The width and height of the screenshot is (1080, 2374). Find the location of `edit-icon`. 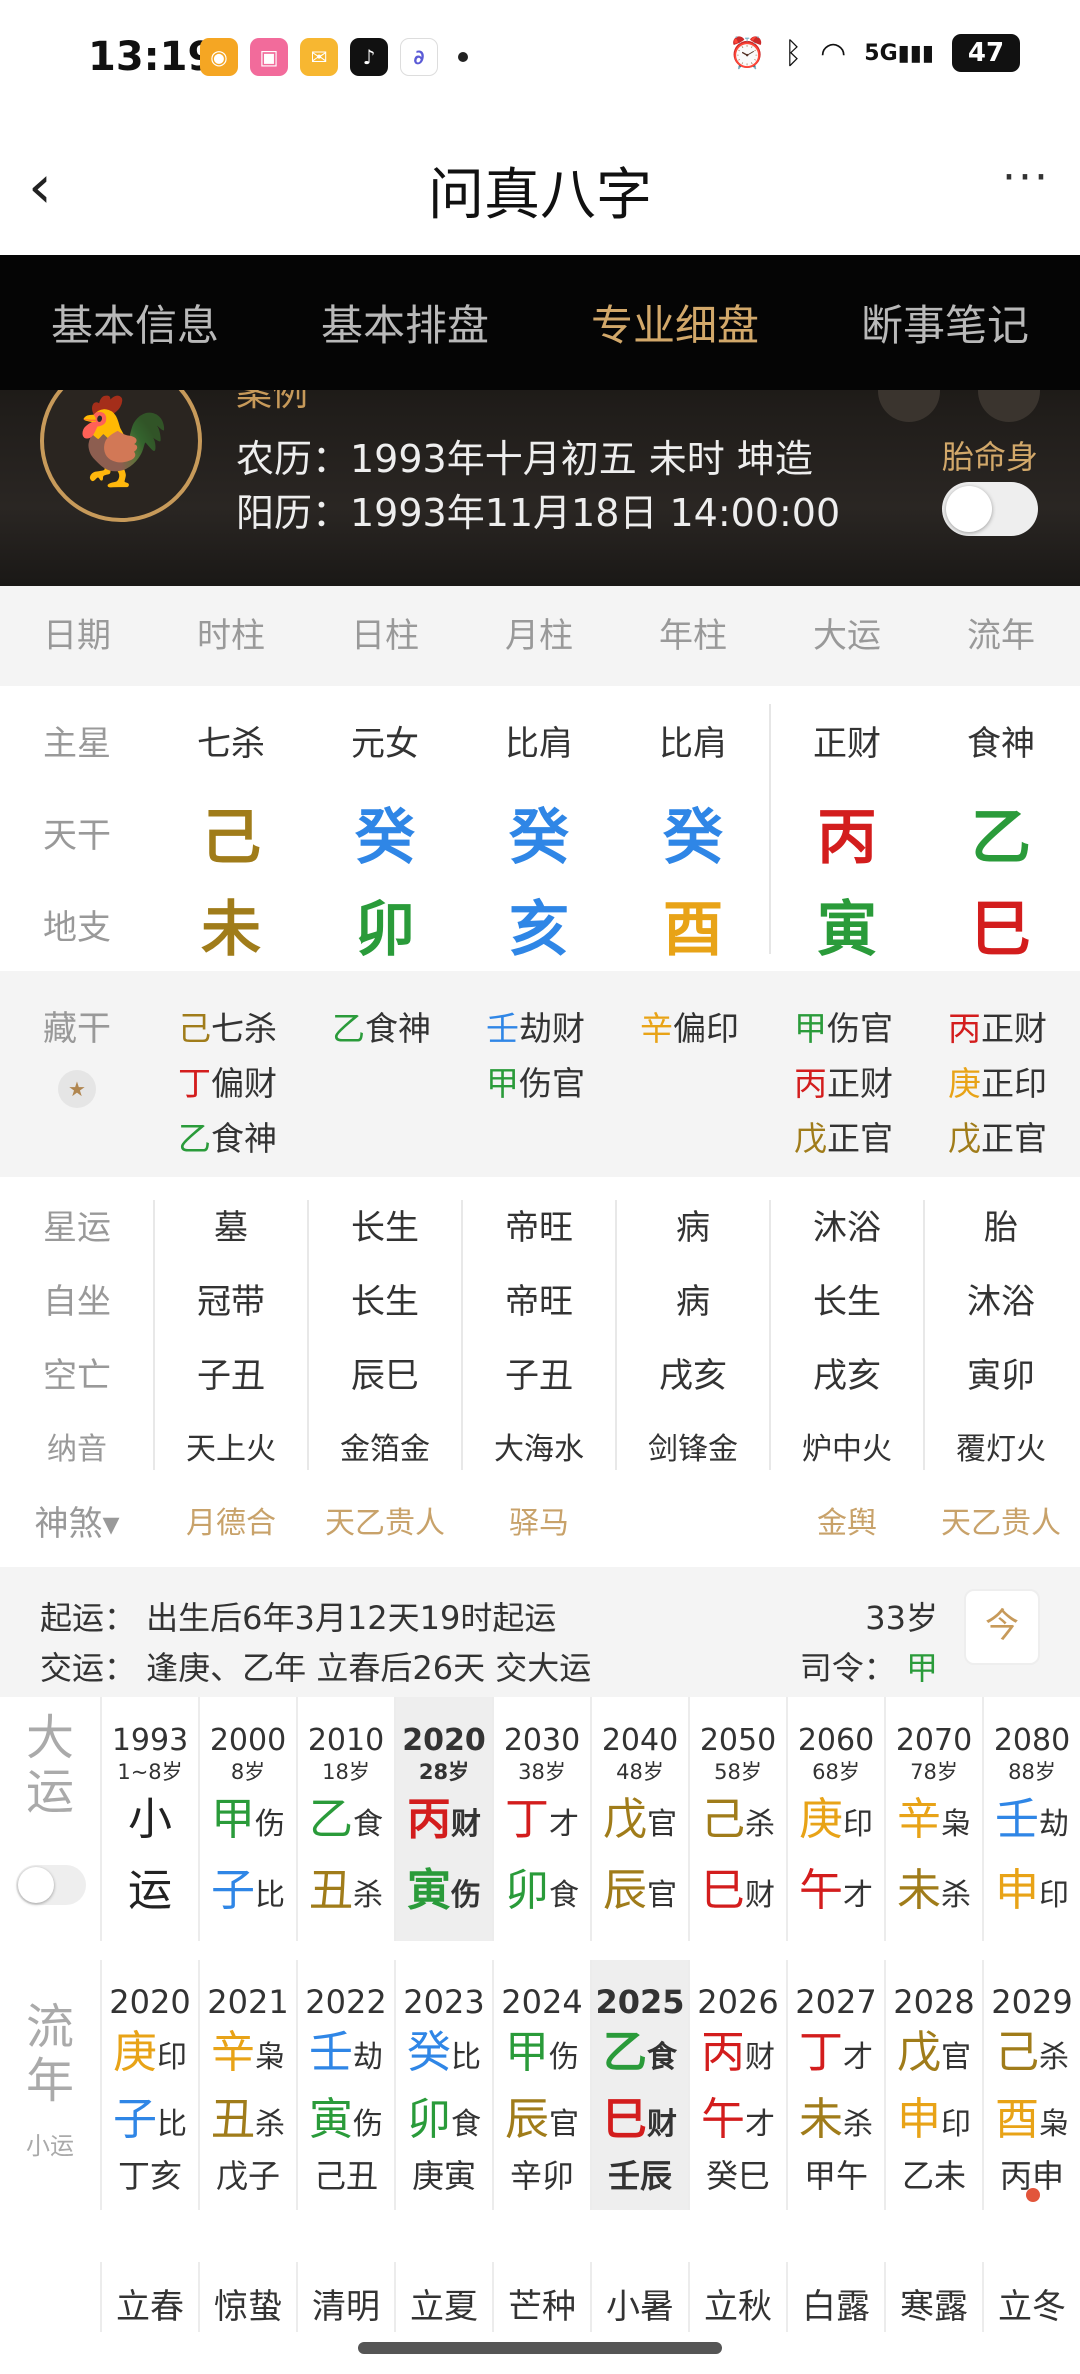

edit-icon is located at coordinates (1009, 406).